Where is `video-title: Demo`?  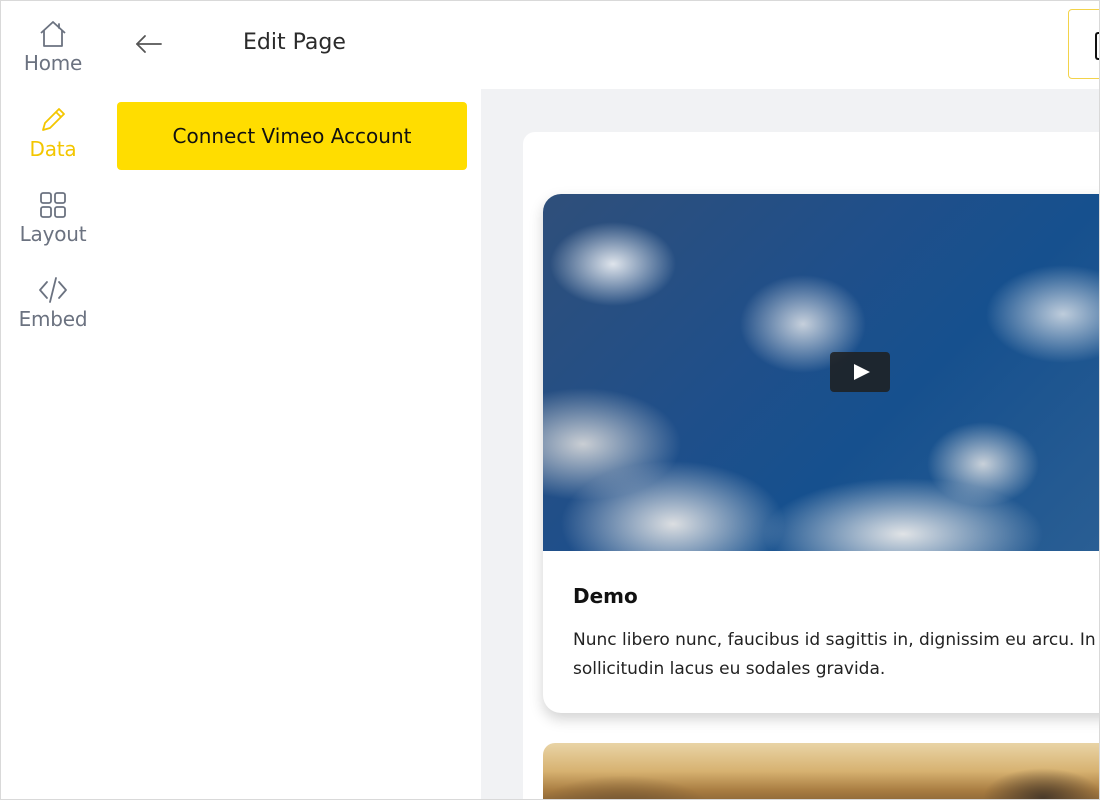 video-title: Demo is located at coordinates (605, 596).